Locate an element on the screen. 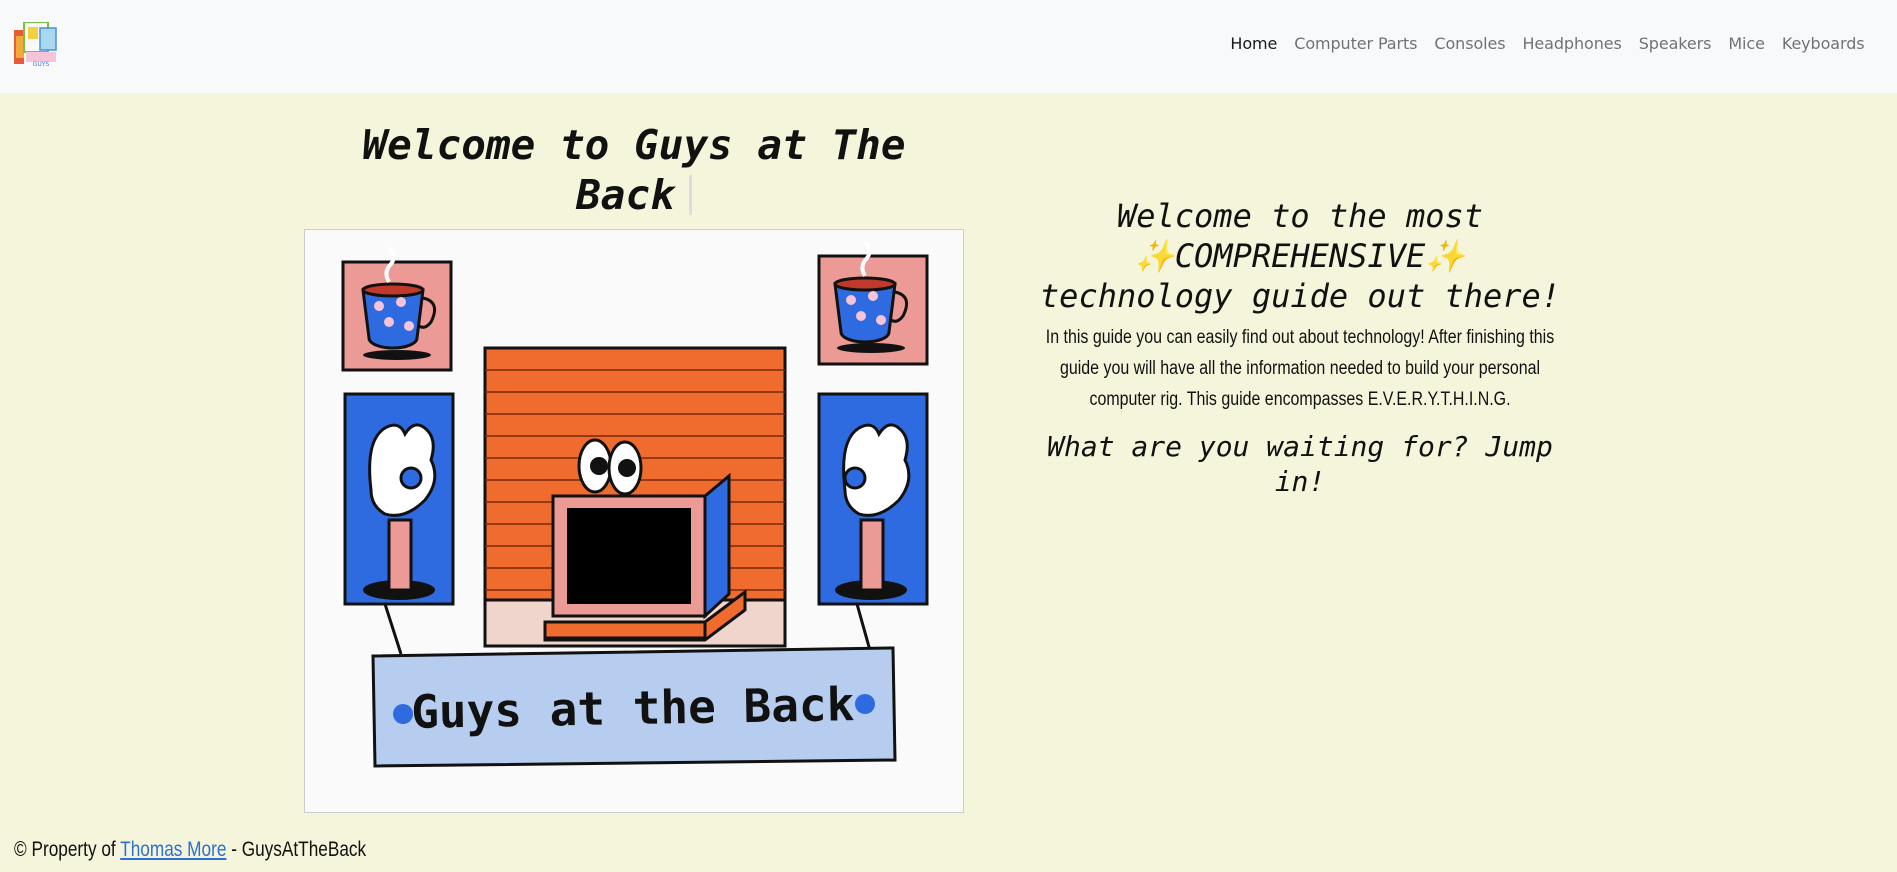 The height and width of the screenshot is (872, 1897). intro-heading-line2: ✨COMPREHENSIVE✨ is located at coordinates (1300, 256).